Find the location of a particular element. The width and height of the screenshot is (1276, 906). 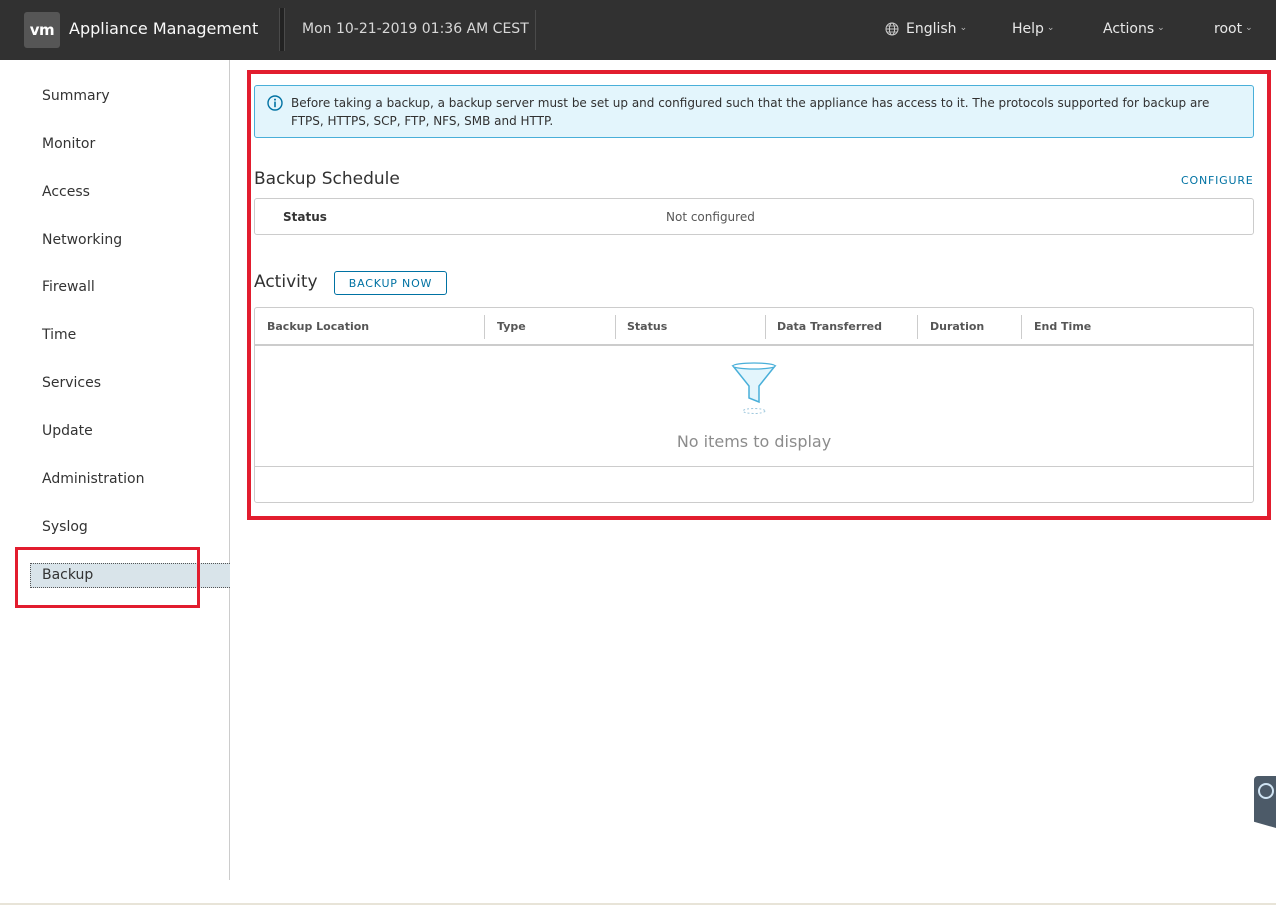

sidebar-item-update: Update is located at coordinates (67, 431).